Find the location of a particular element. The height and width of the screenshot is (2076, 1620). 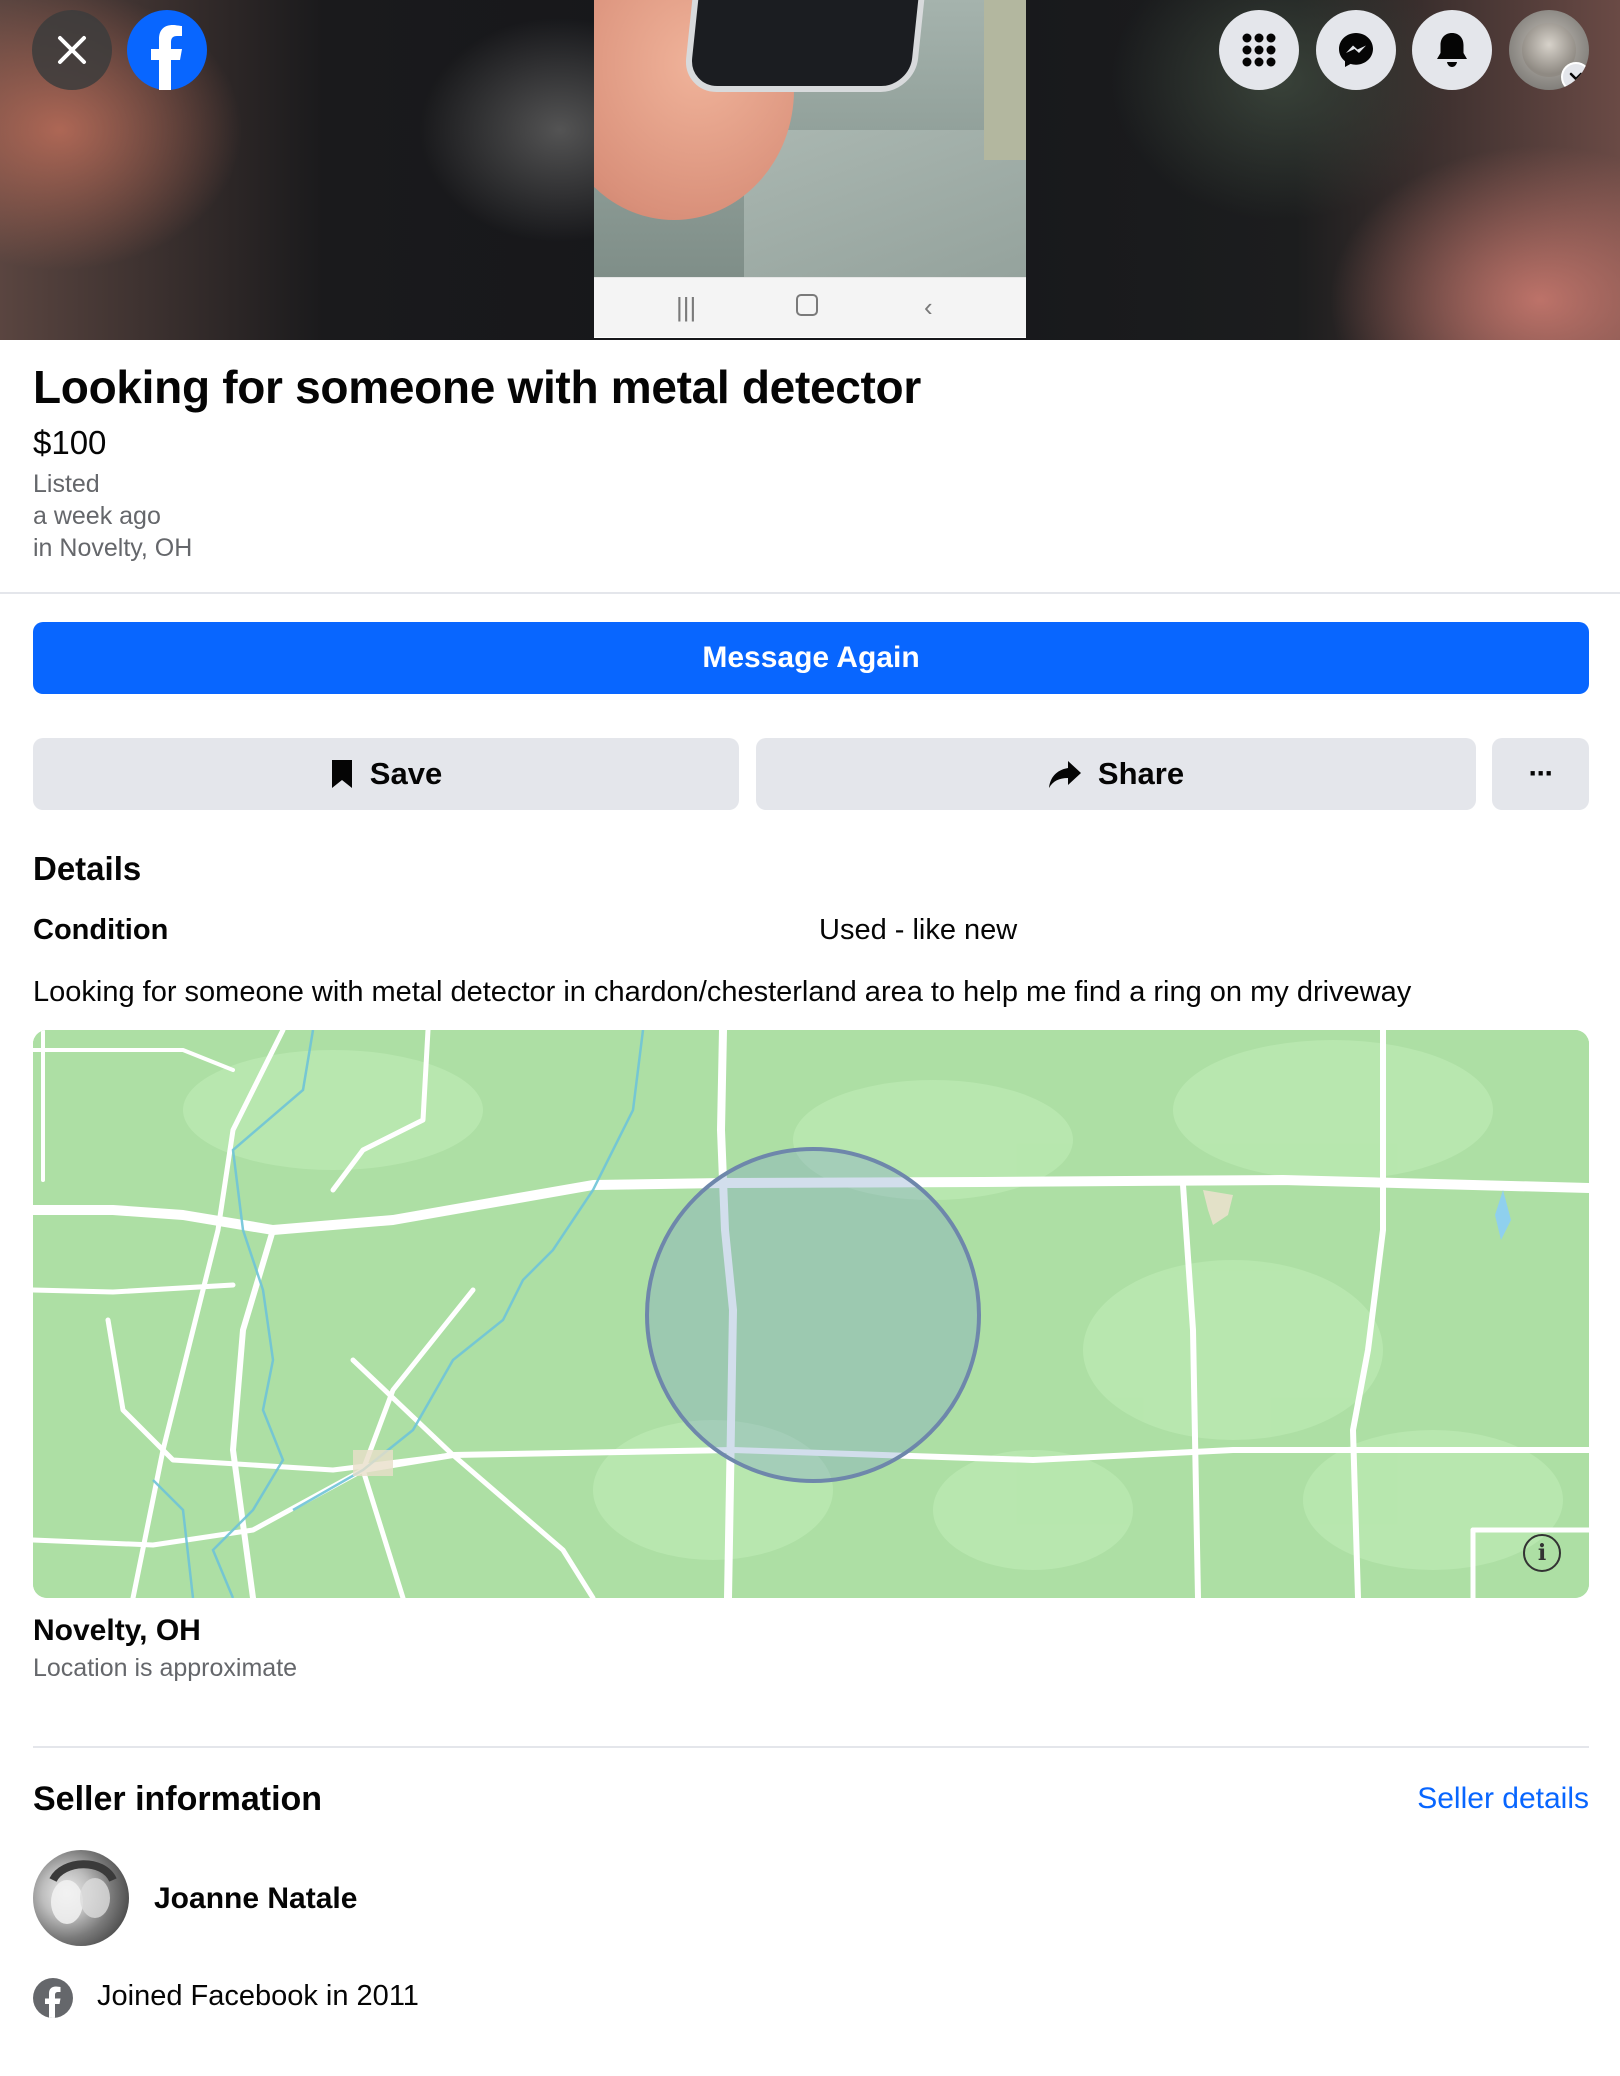

close-button is located at coordinates (72, 50).